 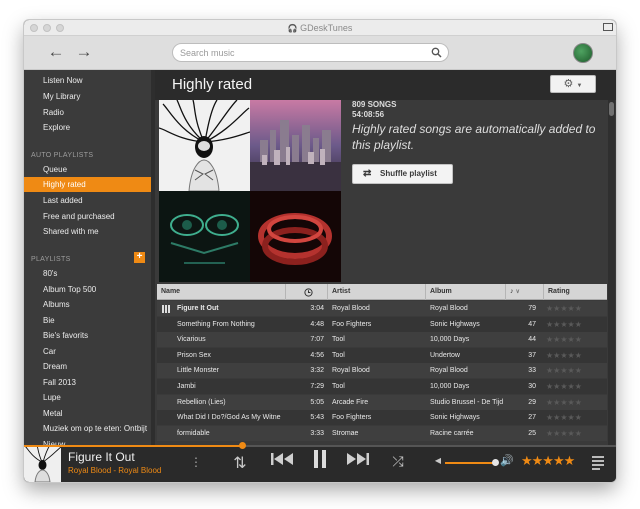 I want to click on repeat-icon: ⇅, so click(x=240, y=463).